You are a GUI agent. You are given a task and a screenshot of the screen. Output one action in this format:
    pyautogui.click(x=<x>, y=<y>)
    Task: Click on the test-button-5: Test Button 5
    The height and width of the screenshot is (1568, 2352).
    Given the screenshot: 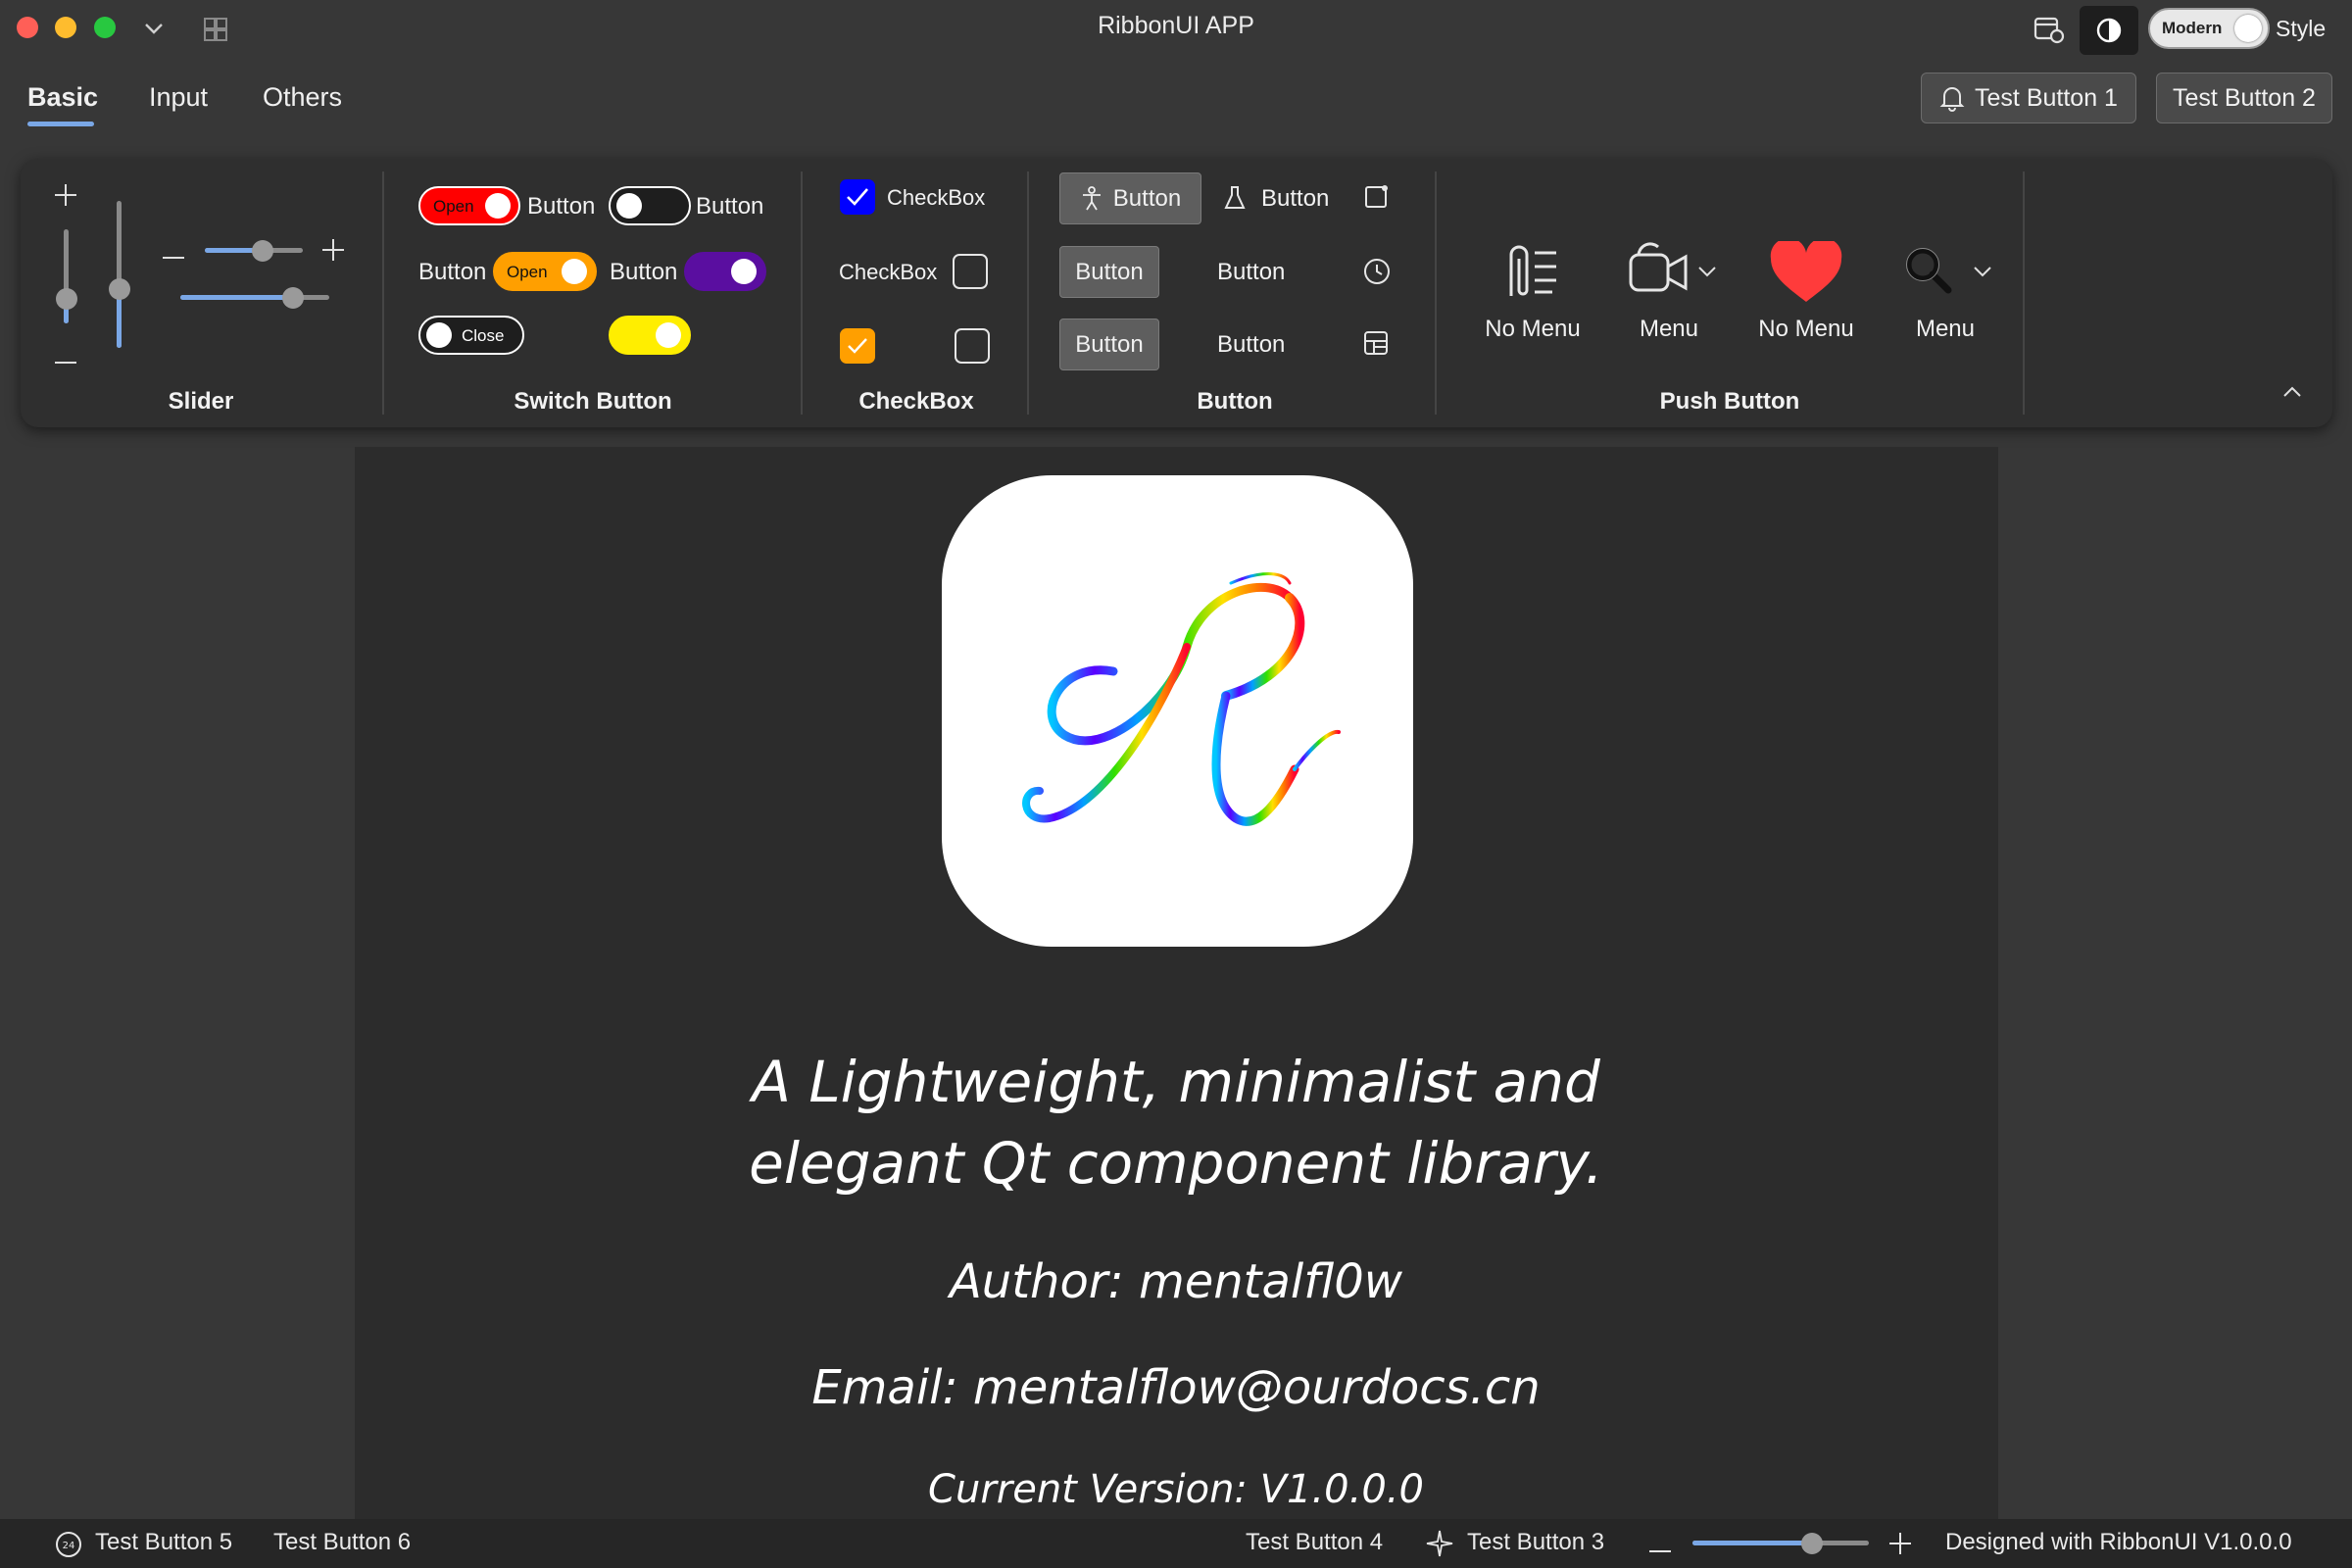 What is the action you would take?
    pyautogui.click(x=163, y=1542)
    